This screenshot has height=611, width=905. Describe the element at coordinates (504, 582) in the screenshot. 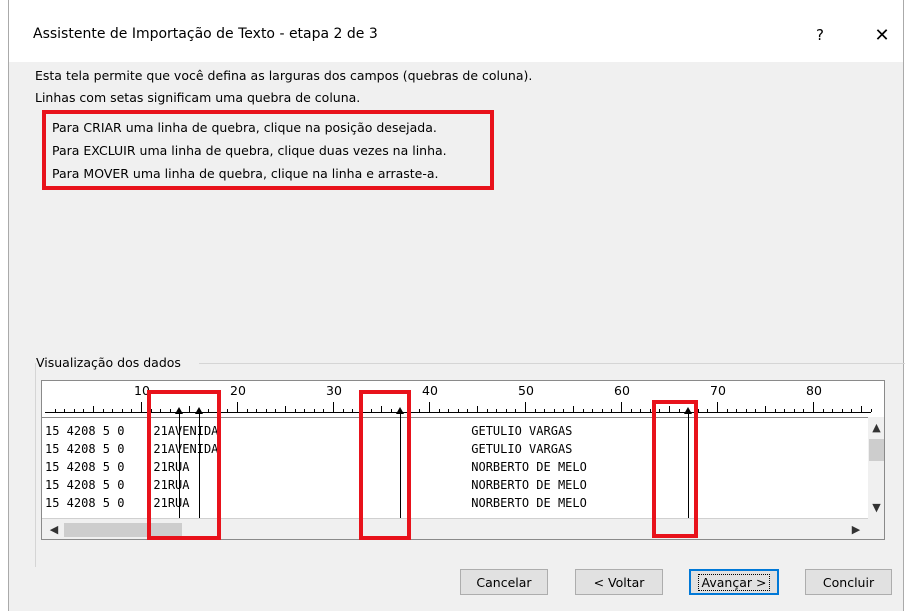

I see `cancel-button: Cancelar` at that location.